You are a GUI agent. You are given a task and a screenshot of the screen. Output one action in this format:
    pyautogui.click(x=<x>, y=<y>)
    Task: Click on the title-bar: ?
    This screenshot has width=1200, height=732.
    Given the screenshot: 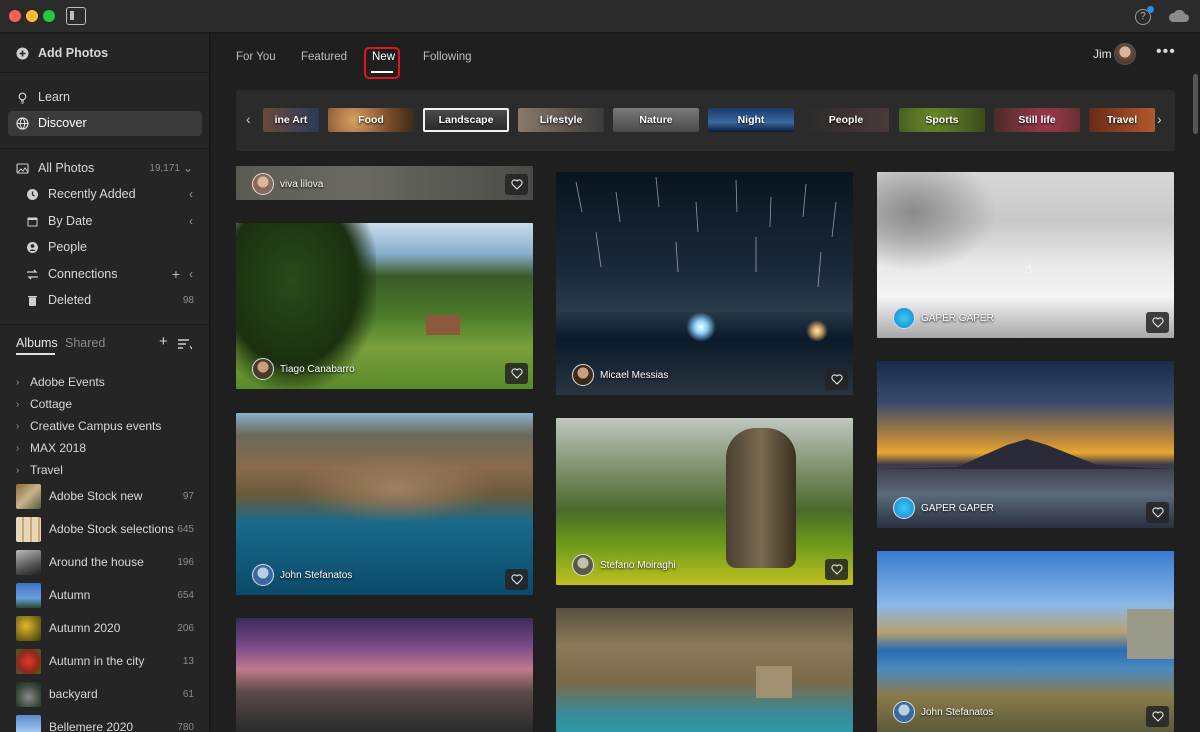 What is the action you would take?
    pyautogui.click(x=600, y=16)
    